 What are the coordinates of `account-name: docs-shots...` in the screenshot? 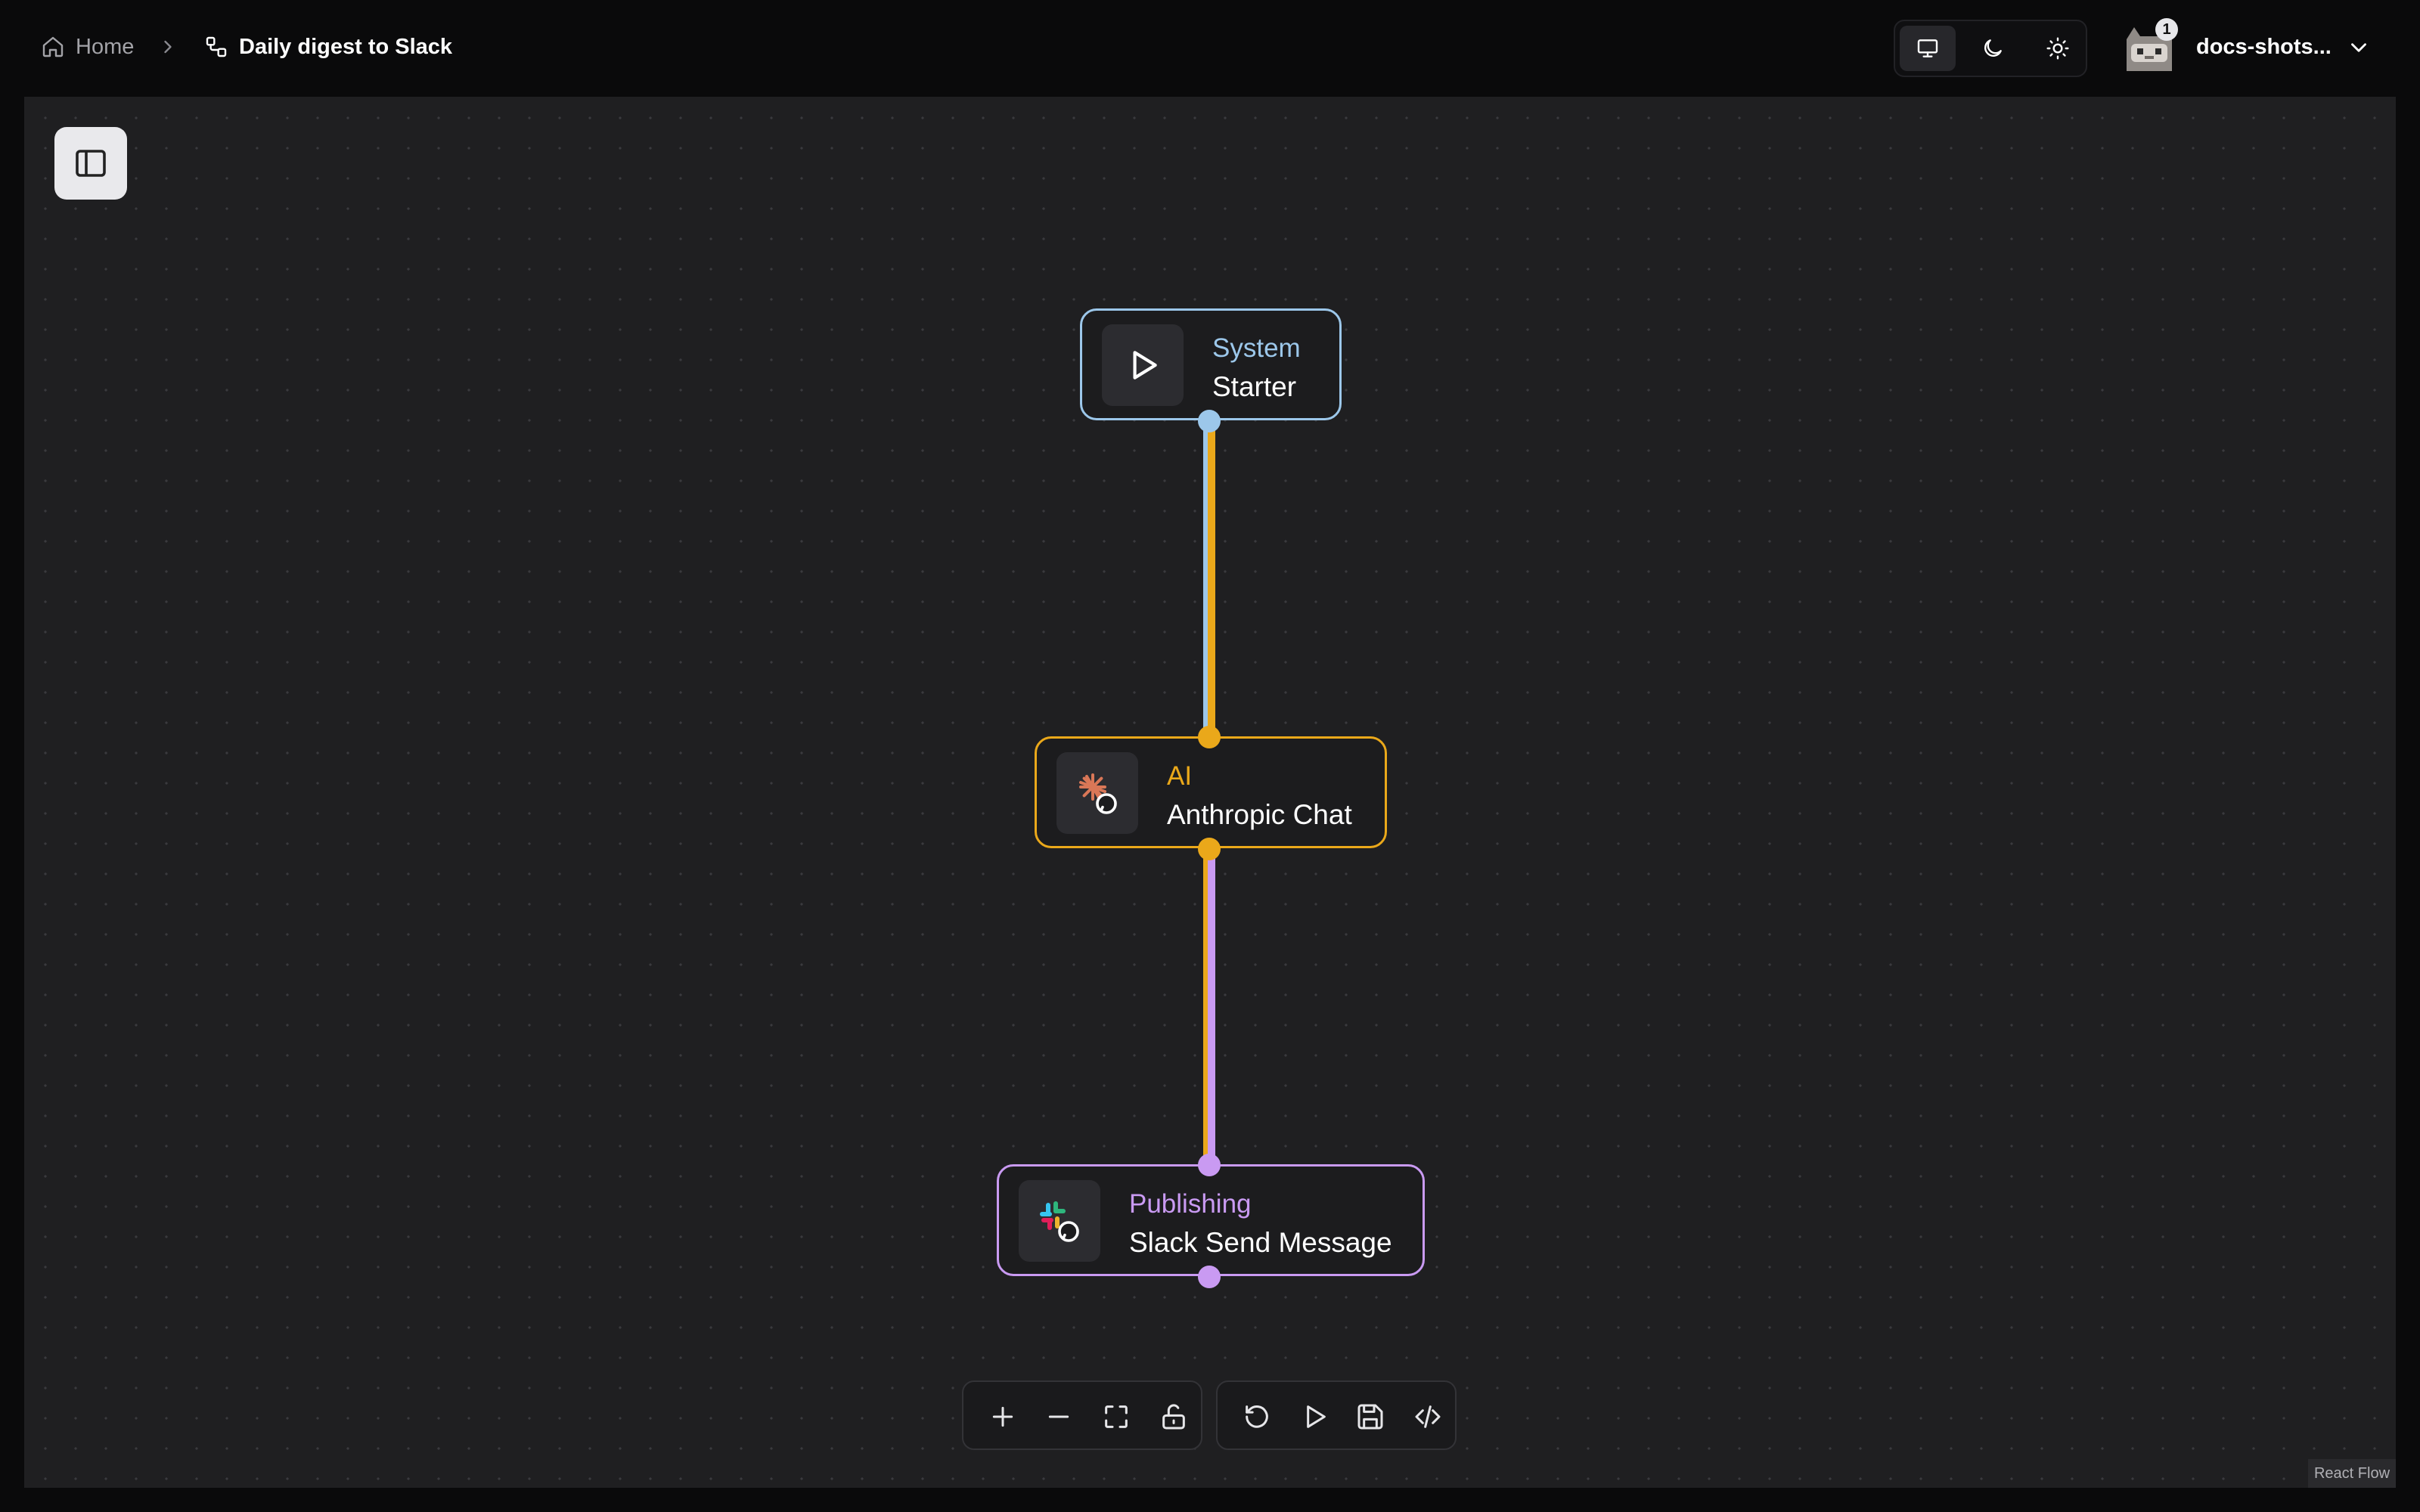 It's located at (2264, 48).